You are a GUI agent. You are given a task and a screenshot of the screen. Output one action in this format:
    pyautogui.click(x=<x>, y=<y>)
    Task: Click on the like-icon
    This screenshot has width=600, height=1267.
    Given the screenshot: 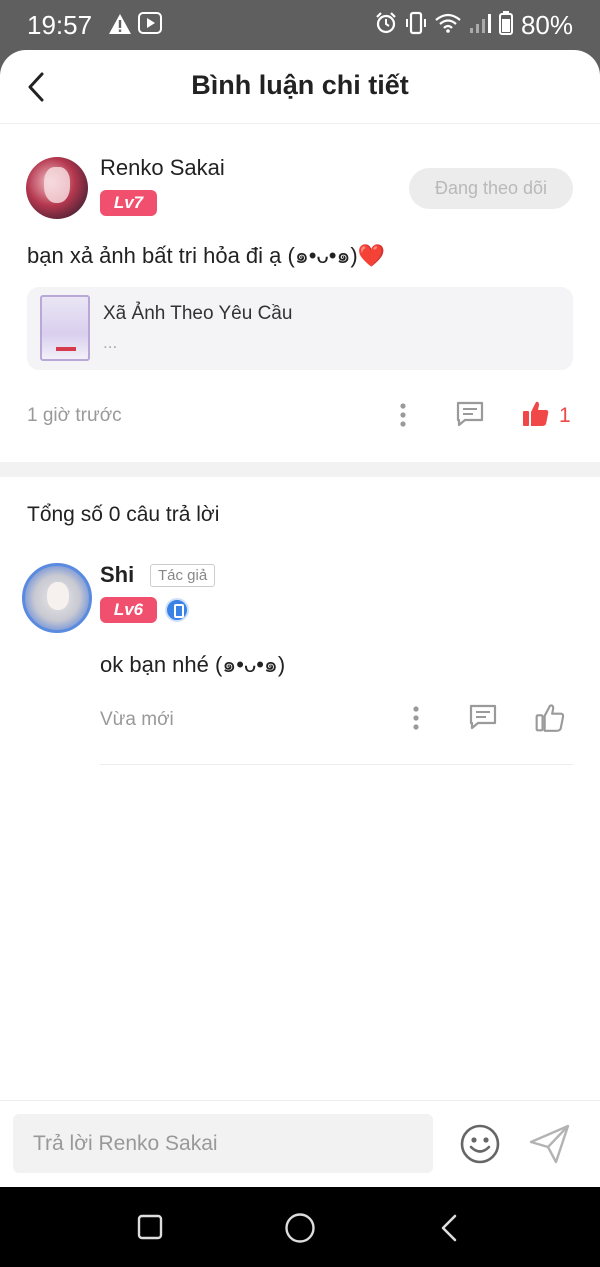 What is the action you would take?
    pyautogui.click(x=550, y=720)
    